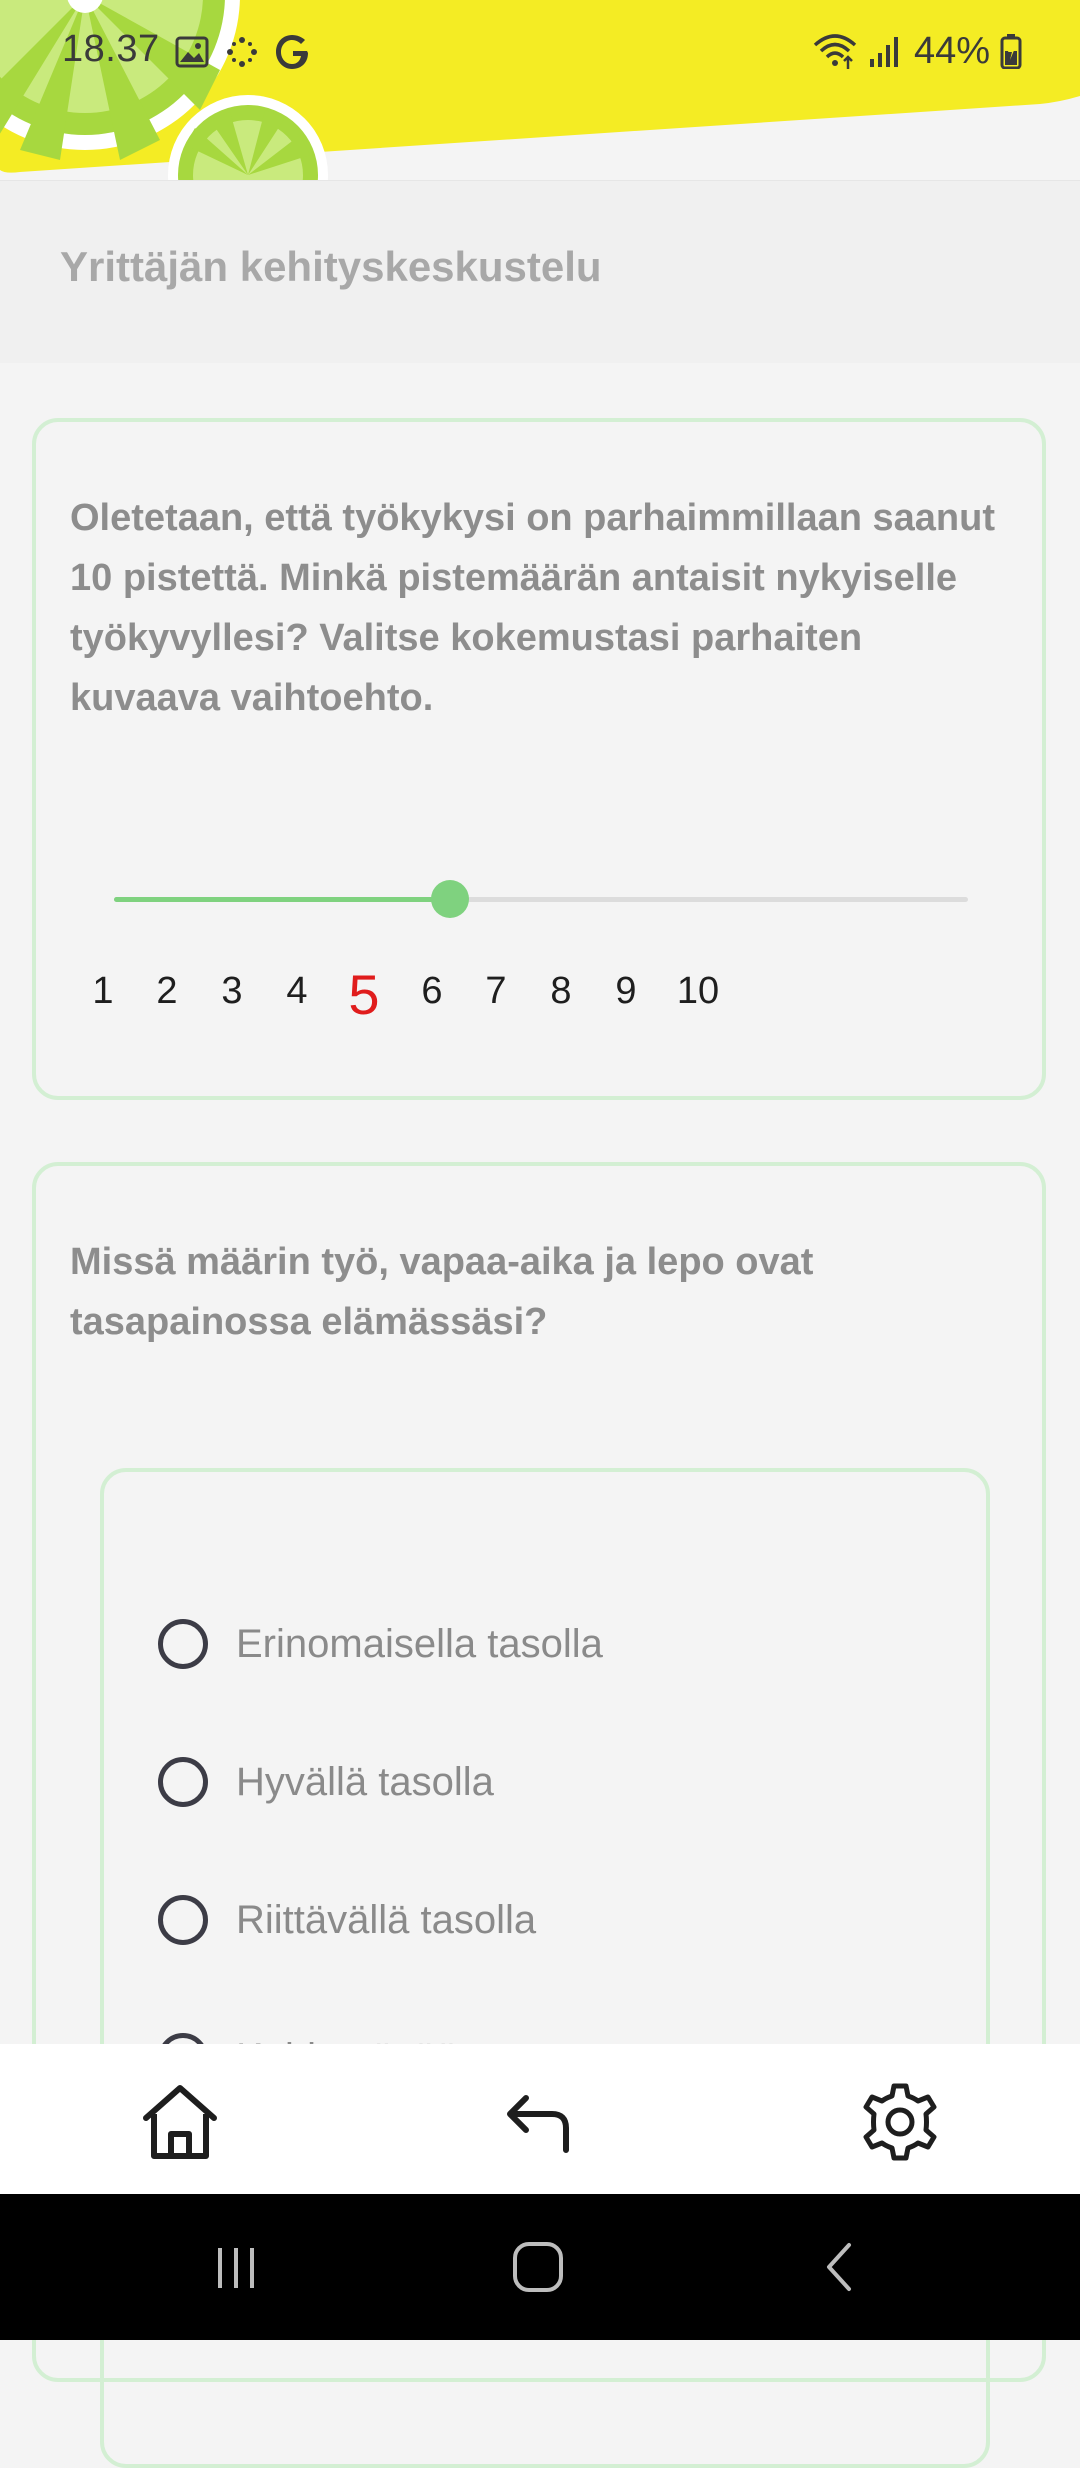 The image size is (1080, 2468). I want to click on home-circle-icon, so click(538, 2267).